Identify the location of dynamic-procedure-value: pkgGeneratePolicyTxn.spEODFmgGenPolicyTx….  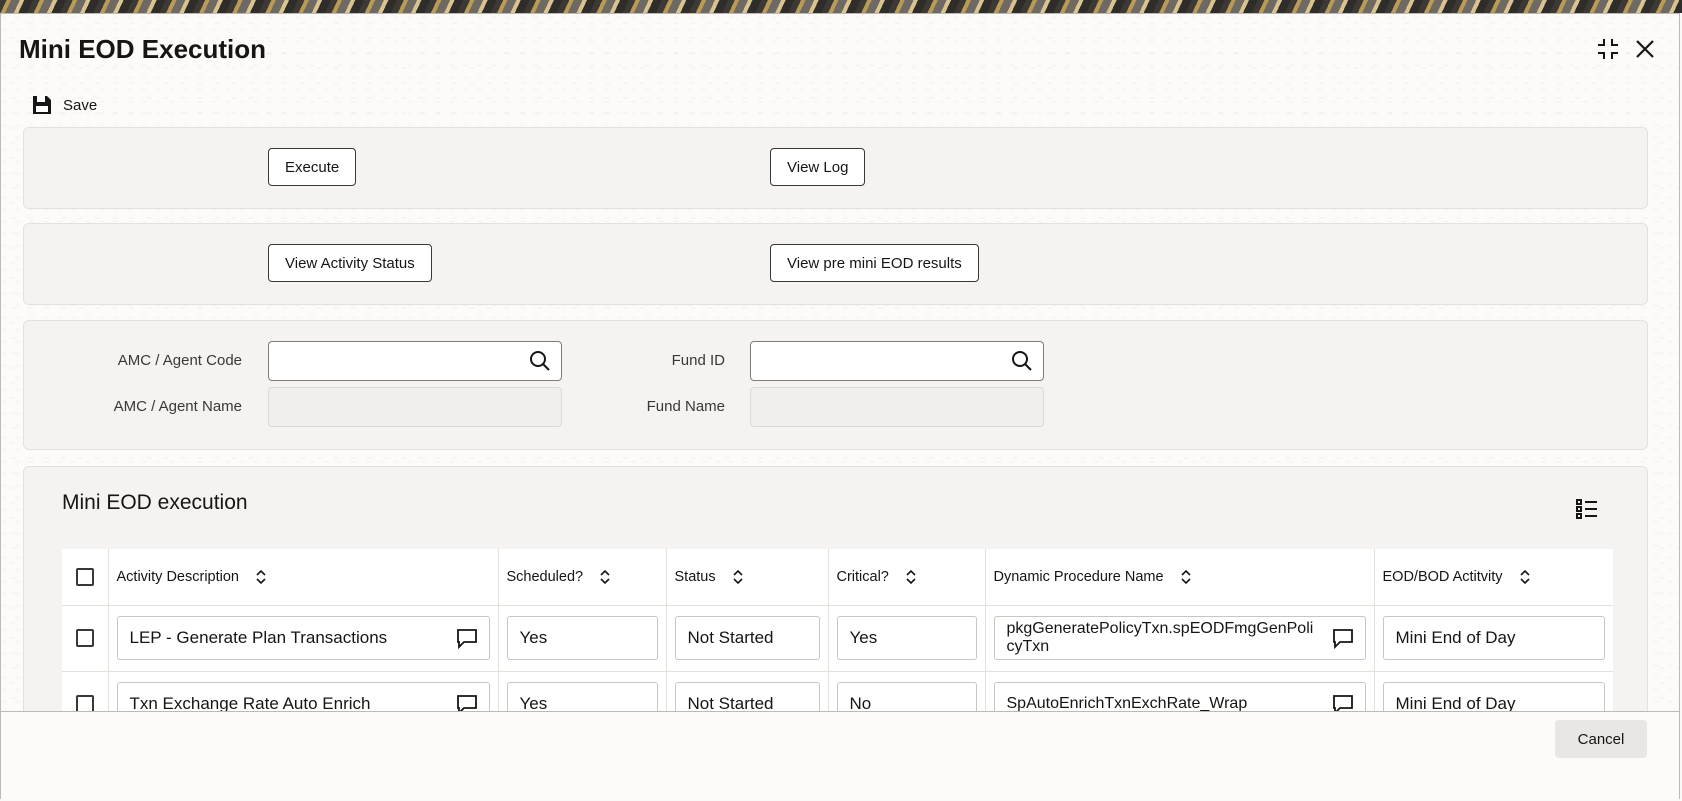
(1160, 637).